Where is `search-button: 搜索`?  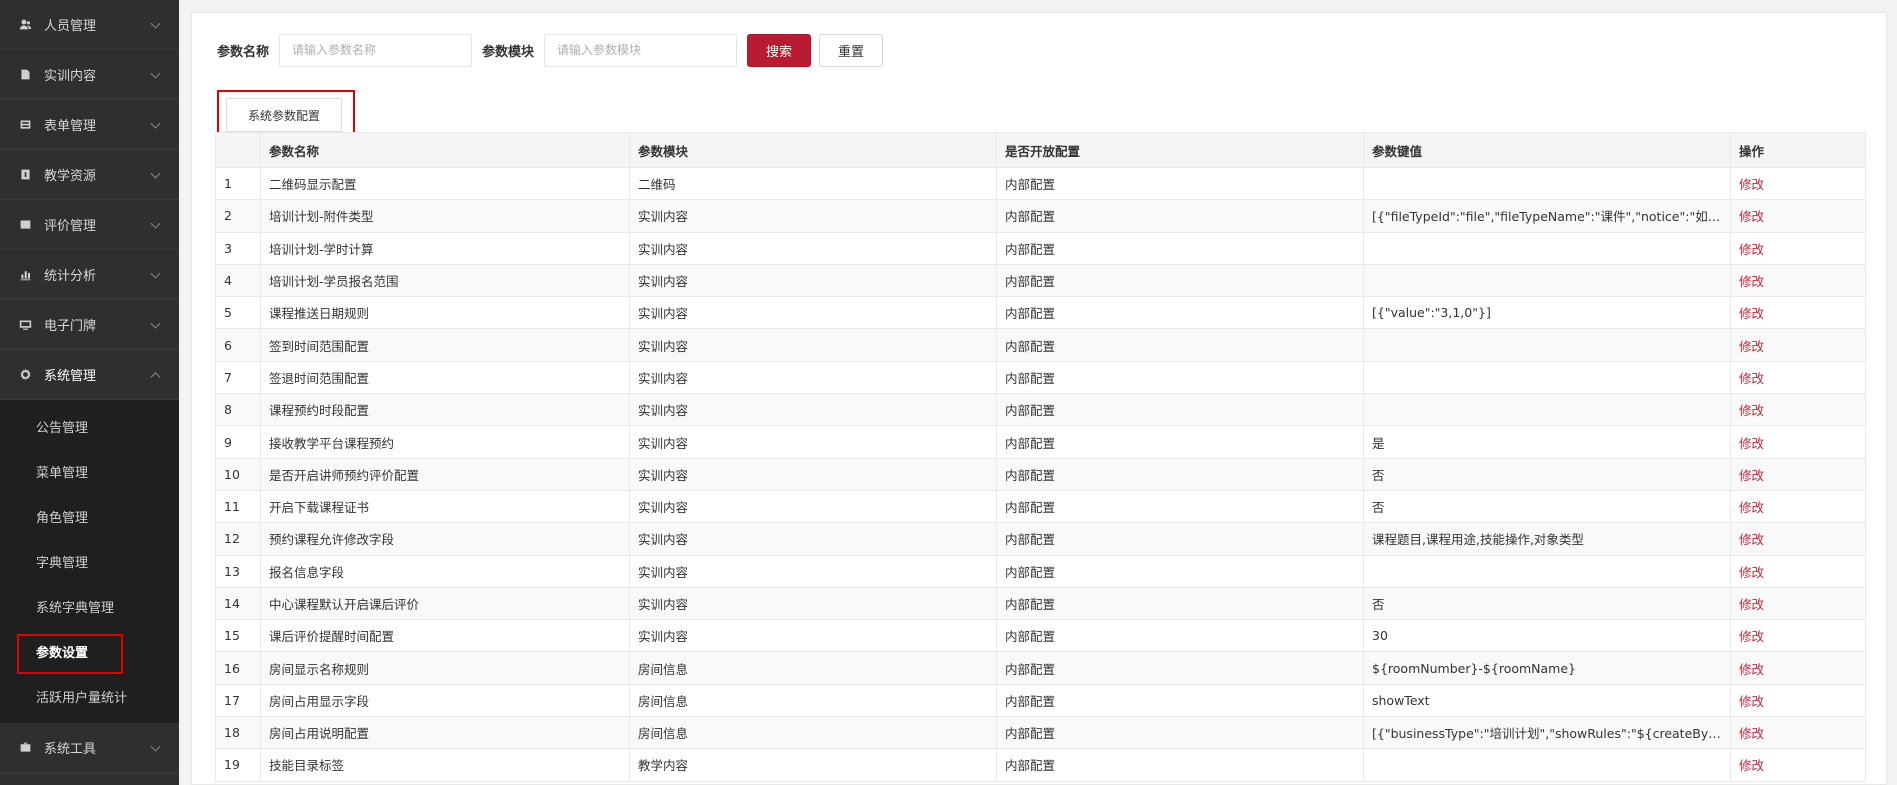
search-button: 搜索 is located at coordinates (779, 50).